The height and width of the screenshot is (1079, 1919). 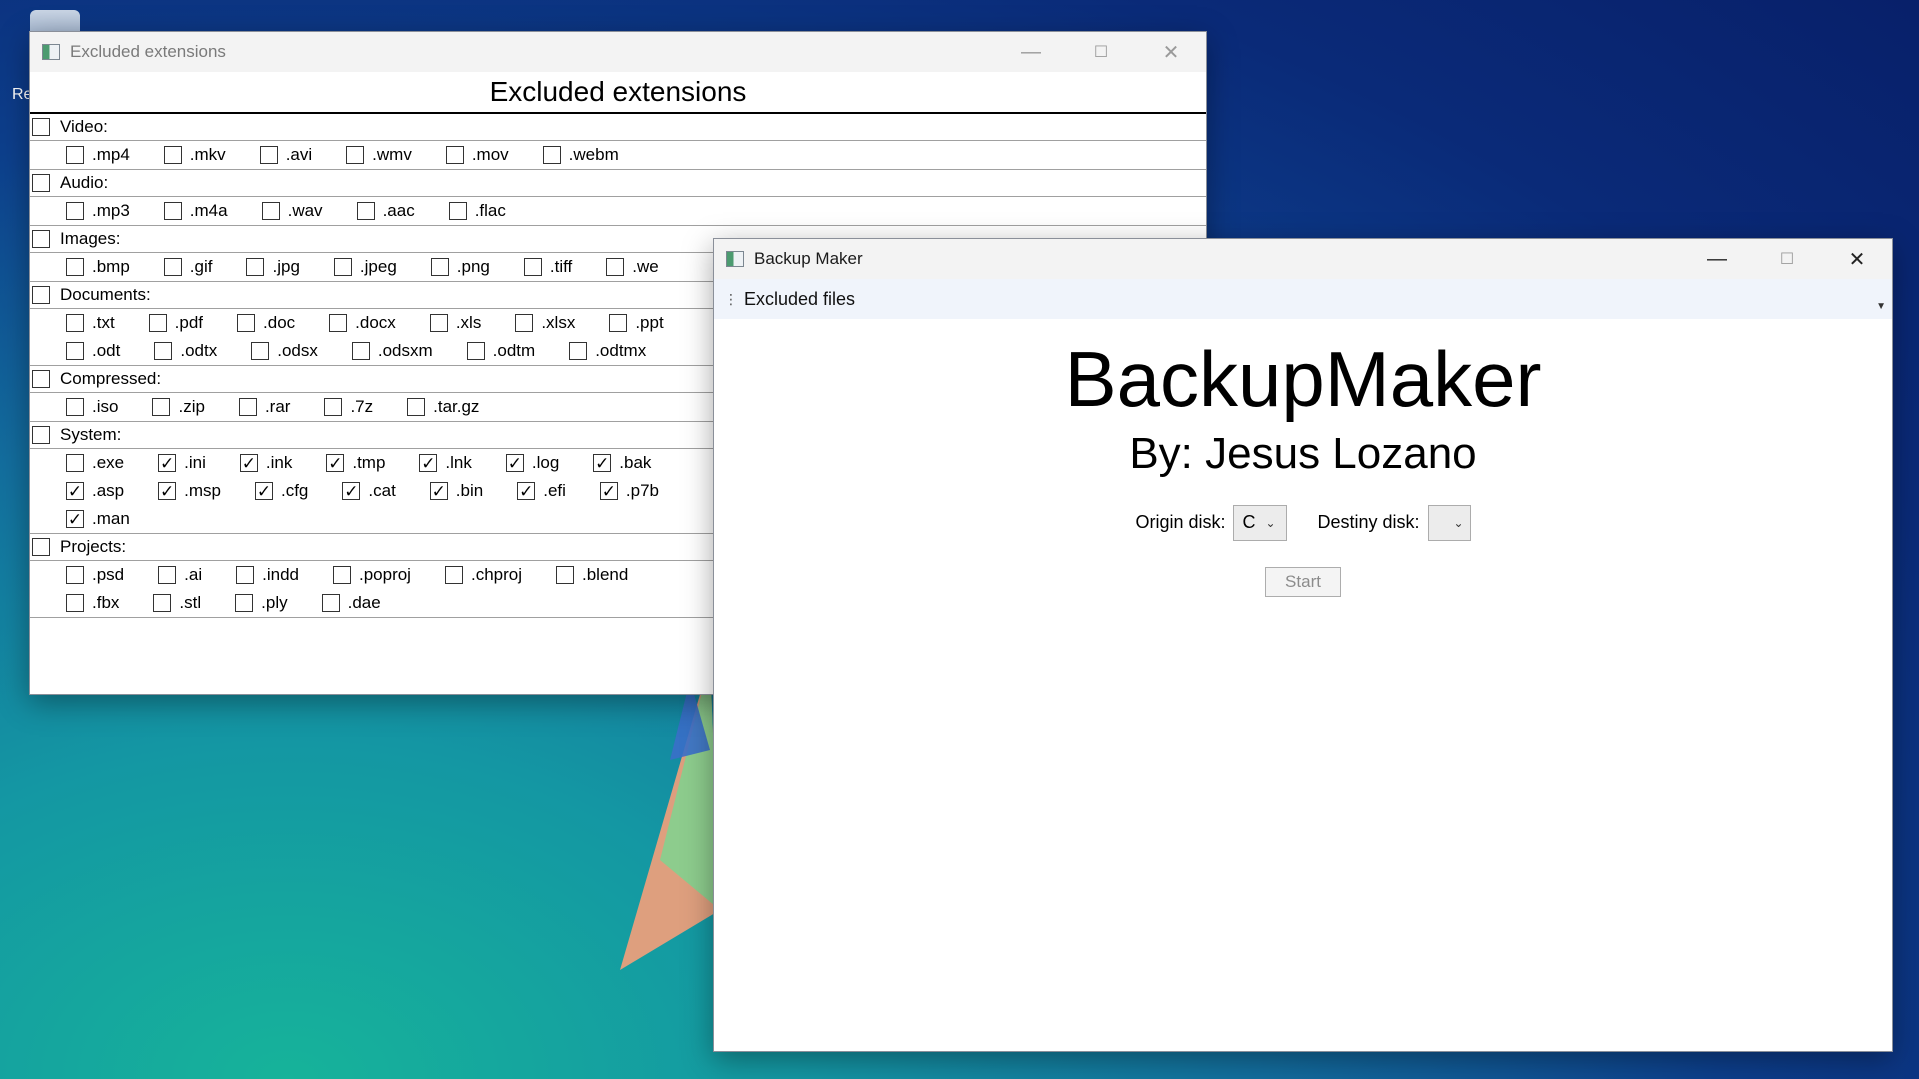 What do you see at coordinates (607, 351) in the screenshot?
I see `extension-option: .odtmx` at bounding box center [607, 351].